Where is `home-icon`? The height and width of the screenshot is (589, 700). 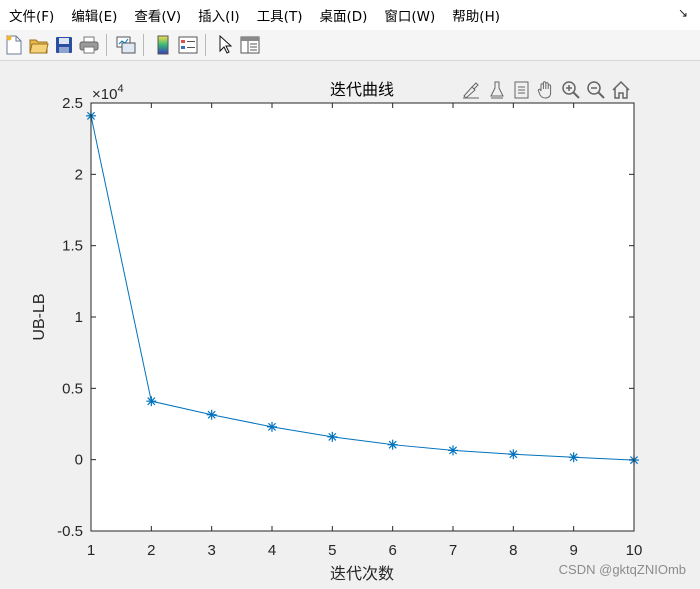 home-icon is located at coordinates (621, 90).